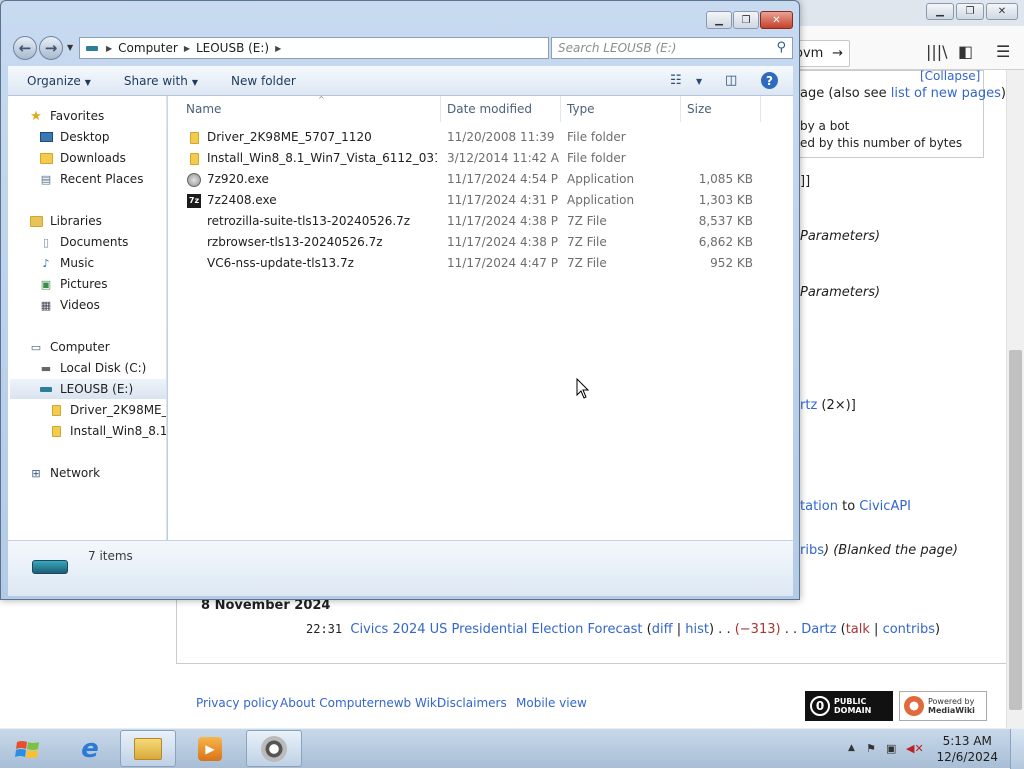 This screenshot has width=1024, height=769. What do you see at coordinates (719, 20) in the screenshot?
I see `minimize-button: ▁` at bounding box center [719, 20].